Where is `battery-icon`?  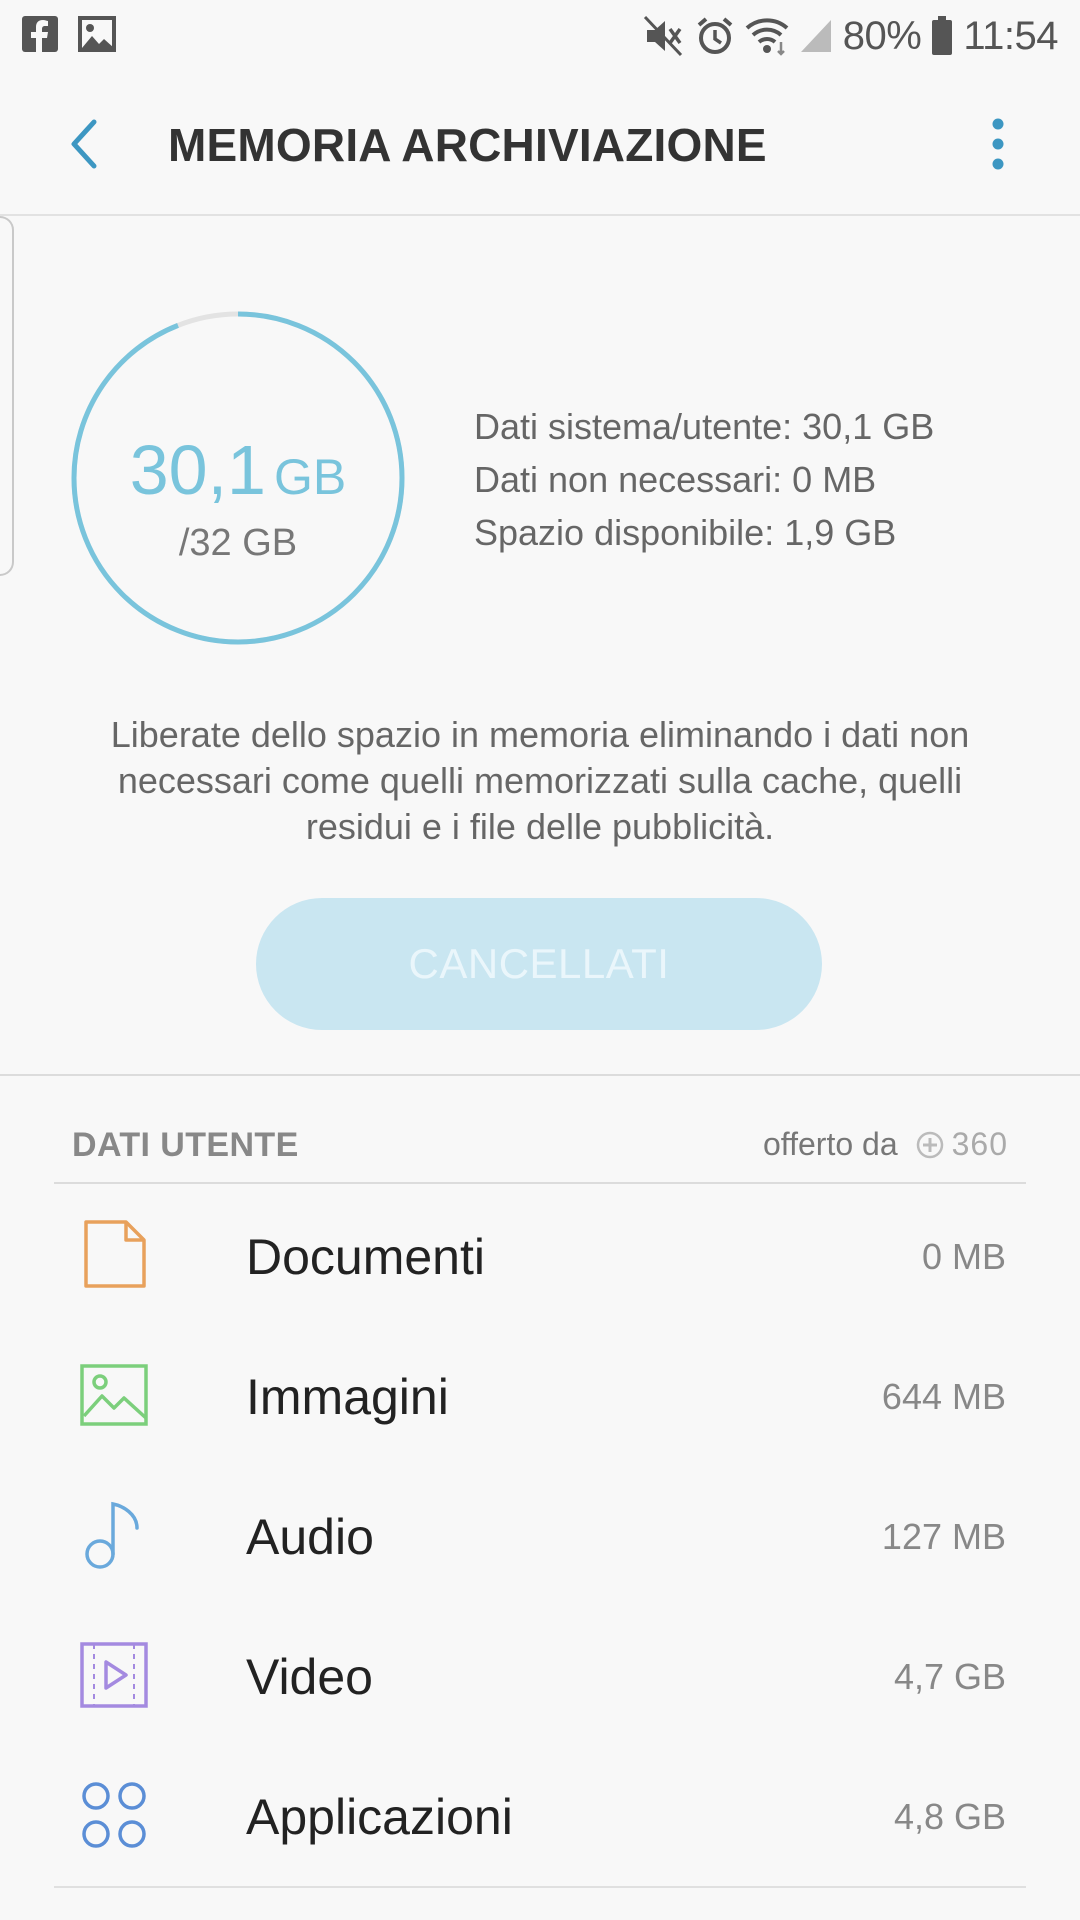 battery-icon is located at coordinates (942, 36).